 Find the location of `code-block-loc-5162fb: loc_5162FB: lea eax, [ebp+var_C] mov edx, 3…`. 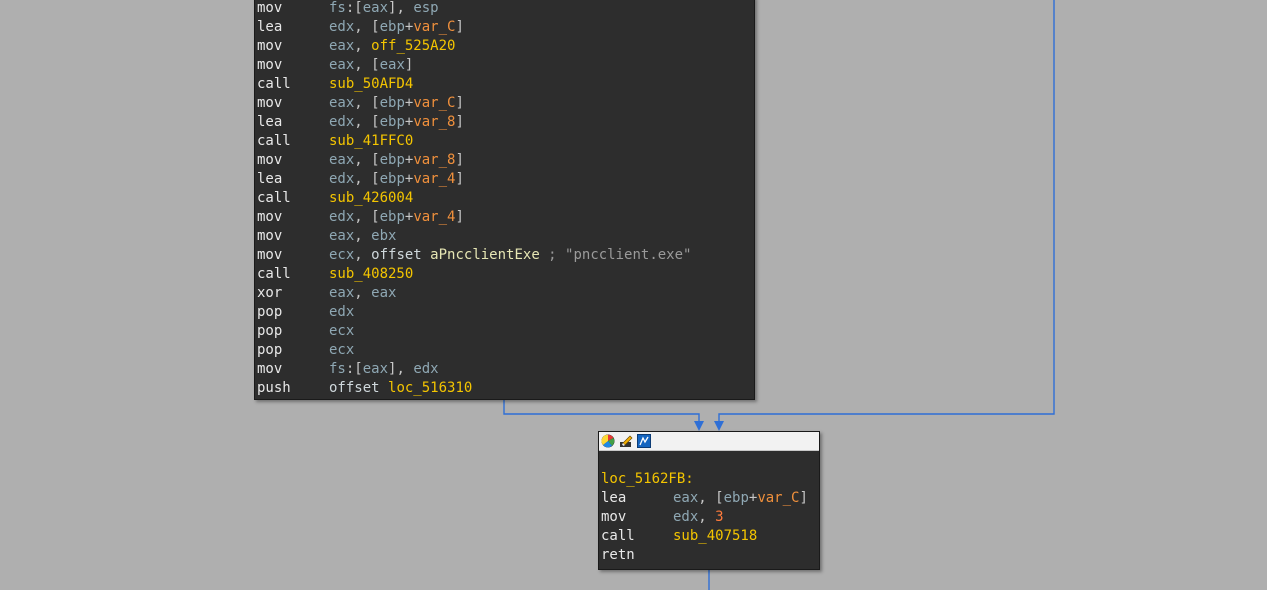

code-block-loc-5162fb: loc_5162FB: lea eax, [ebp+var_C] mov edx, 3… is located at coordinates (709, 500).